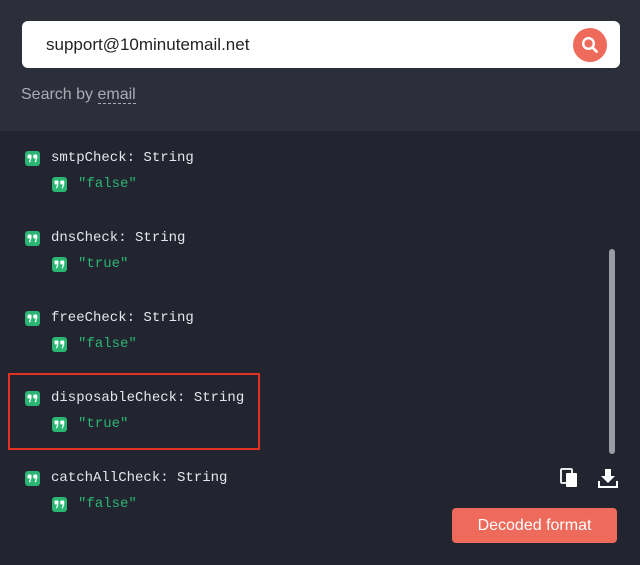  What do you see at coordinates (139, 478) in the screenshot?
I see `field-key: catchAllCheck: String` at bounding box center [139, 478].